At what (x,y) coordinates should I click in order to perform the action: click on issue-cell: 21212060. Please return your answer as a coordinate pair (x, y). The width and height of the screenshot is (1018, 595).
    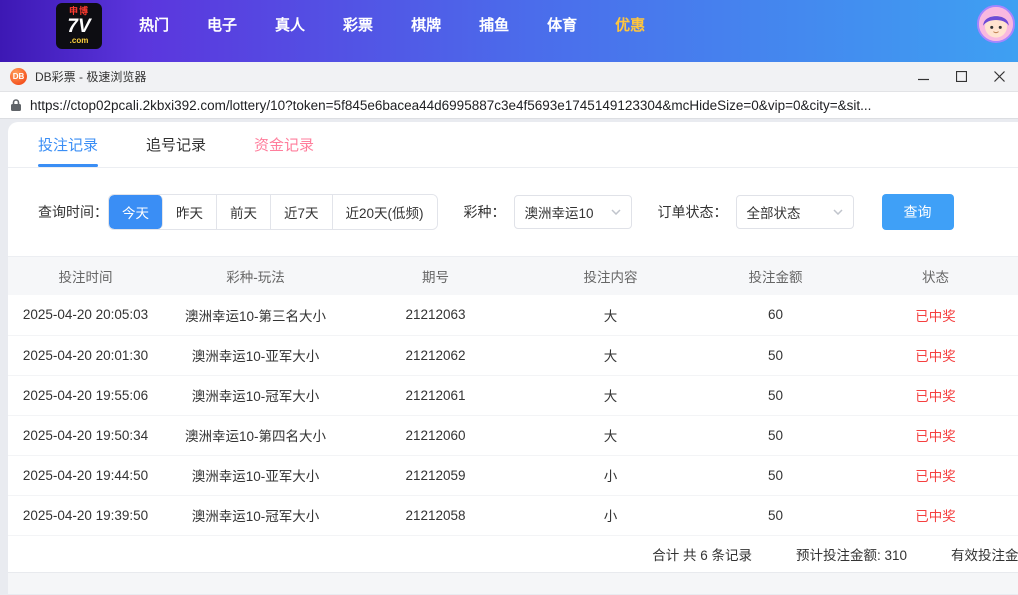
    Looking at the image, I should click on (435, 435).